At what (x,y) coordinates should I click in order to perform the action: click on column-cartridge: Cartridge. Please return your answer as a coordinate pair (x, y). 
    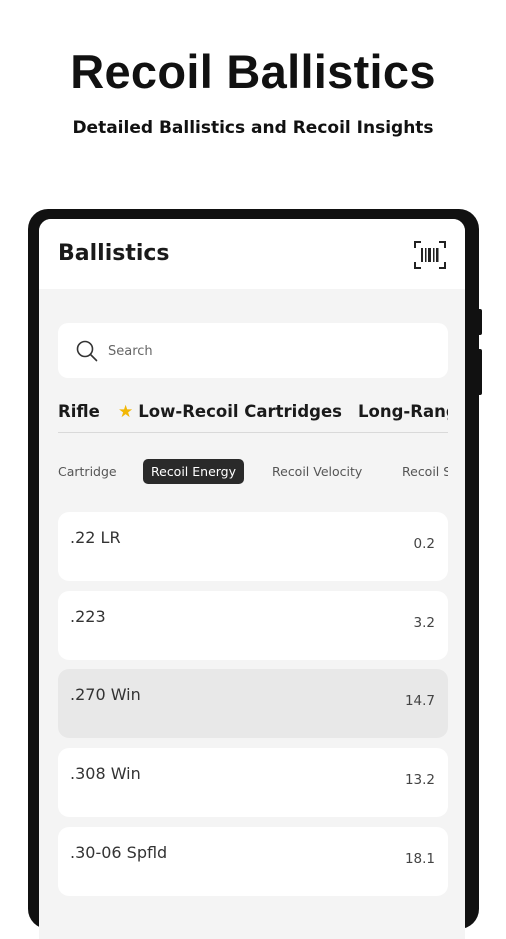
    Looking at the image, I should click on (87, 471).